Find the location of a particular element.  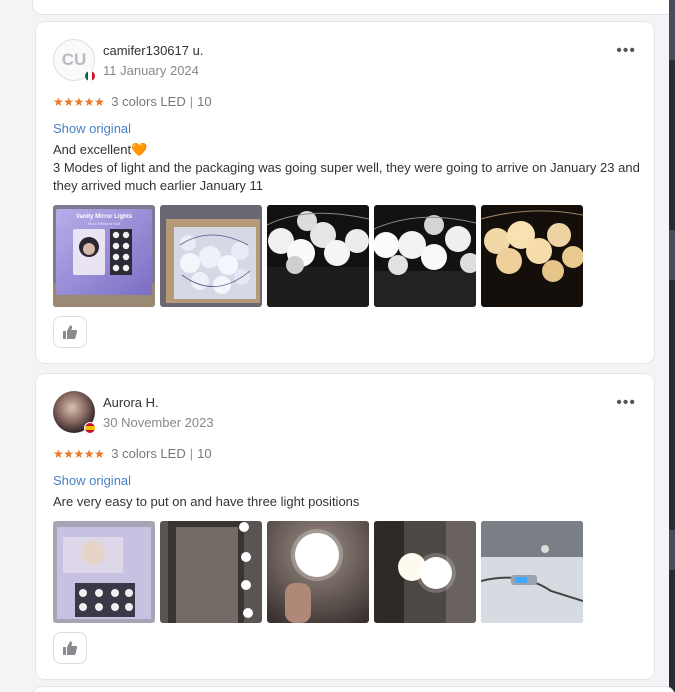

next-card-edge is located at coordinates (353, 689).